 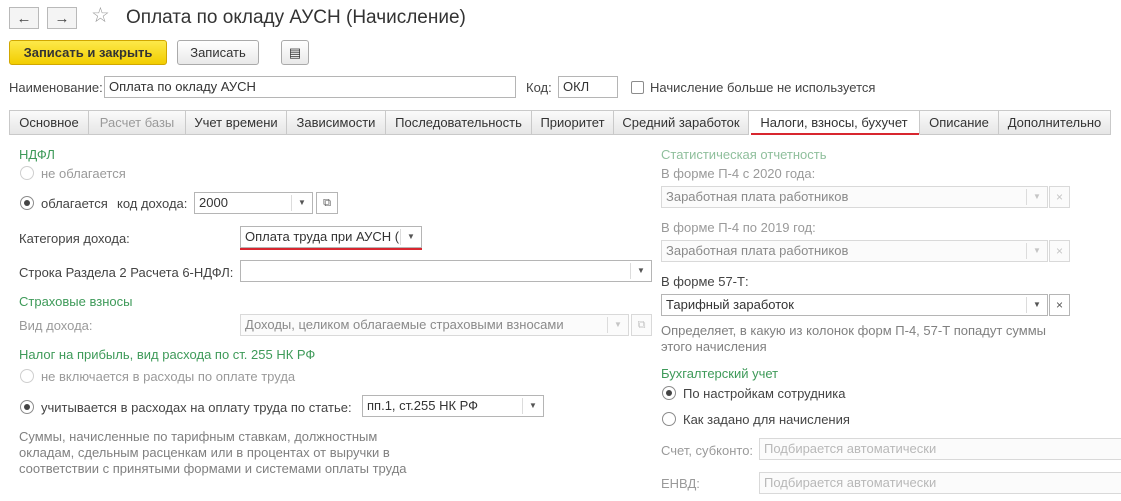 I want to click on account-placeholder: Подбирается автоматически, so click(x=850, y=448).